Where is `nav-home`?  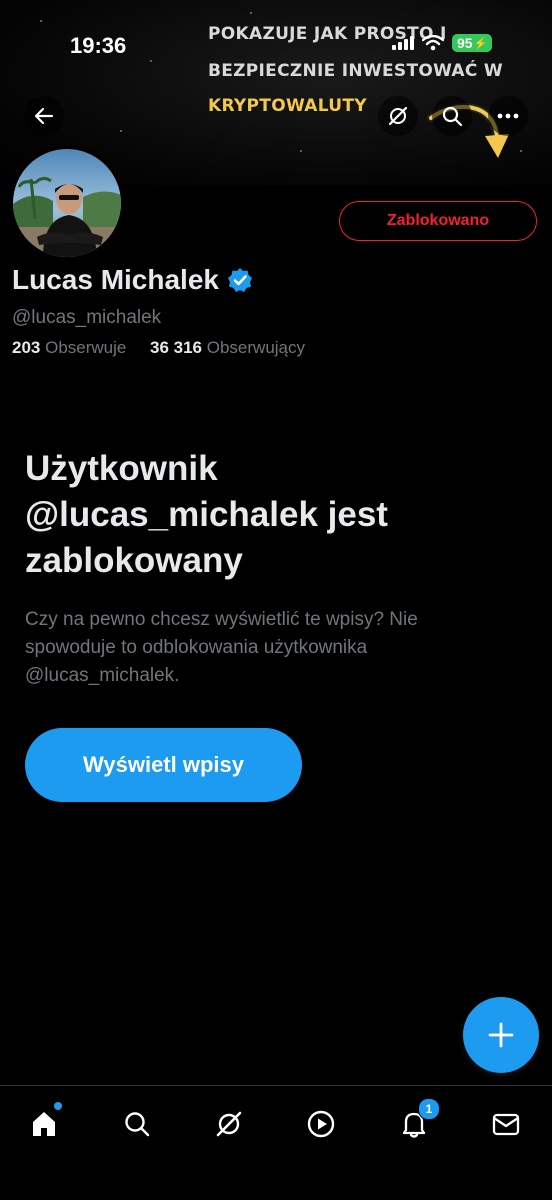 nav-home is located at coordinates (44, 1123).